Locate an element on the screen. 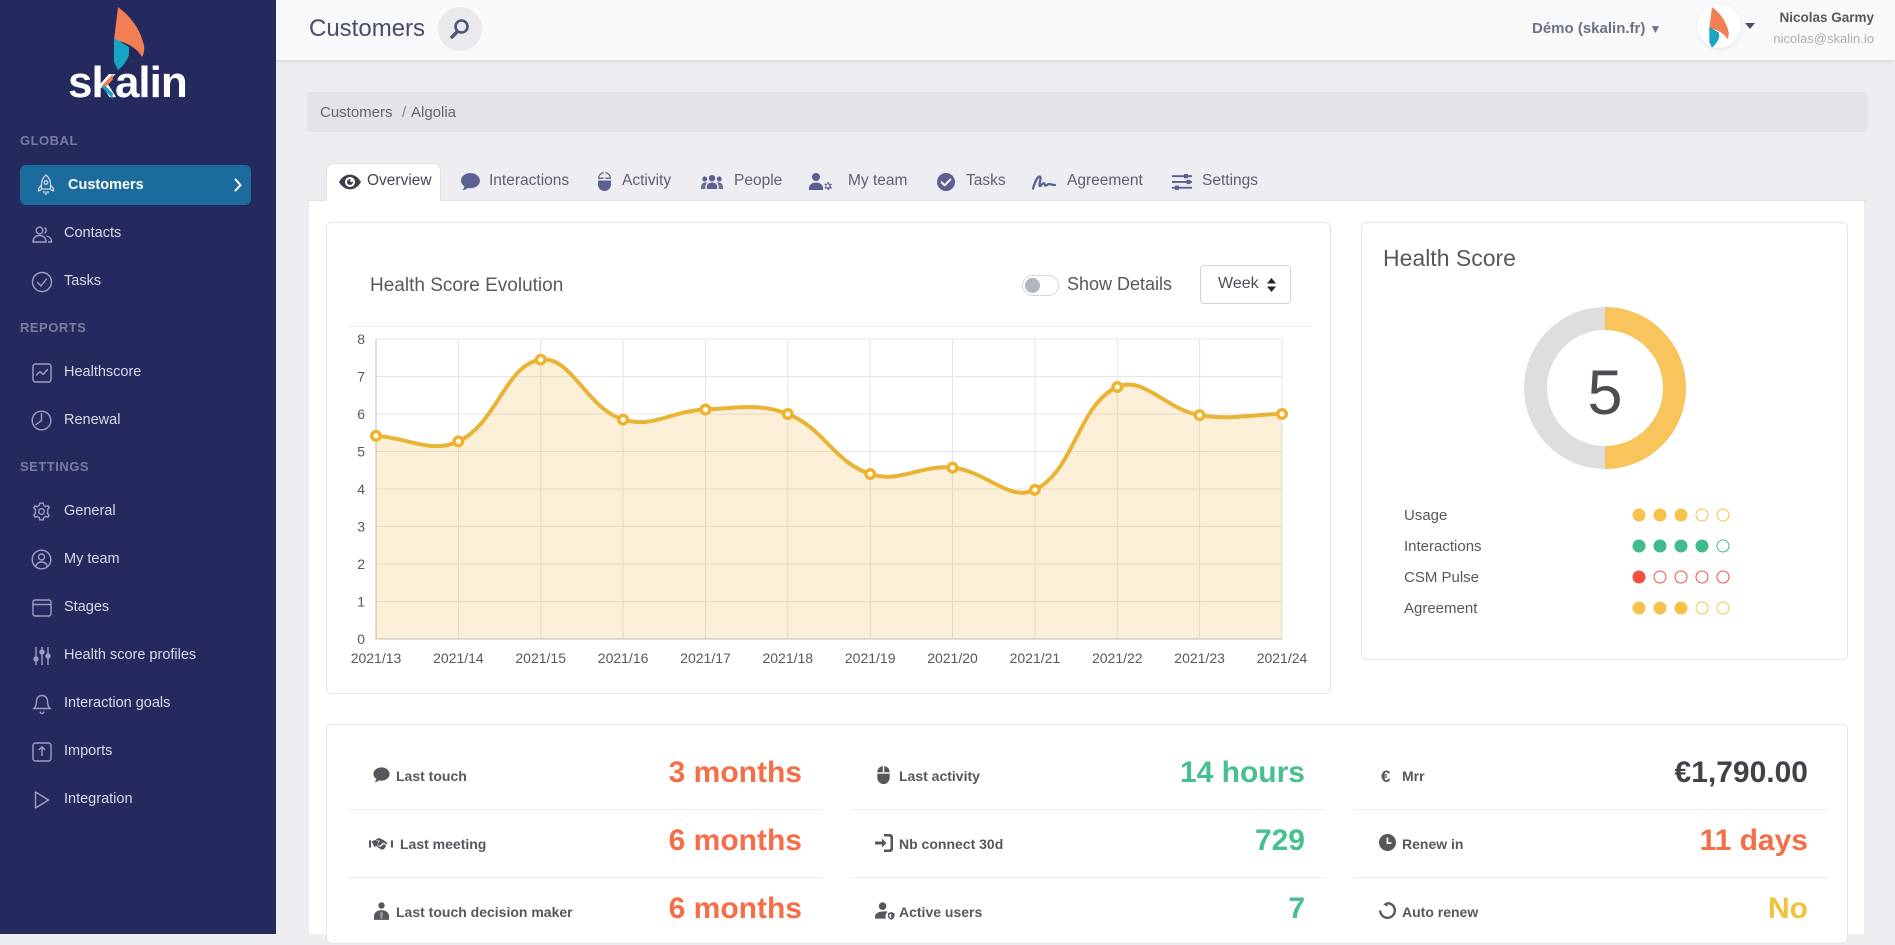 The image size is (1895, 945). svg-text: 2021/20 is located at coordinates (952, 658).